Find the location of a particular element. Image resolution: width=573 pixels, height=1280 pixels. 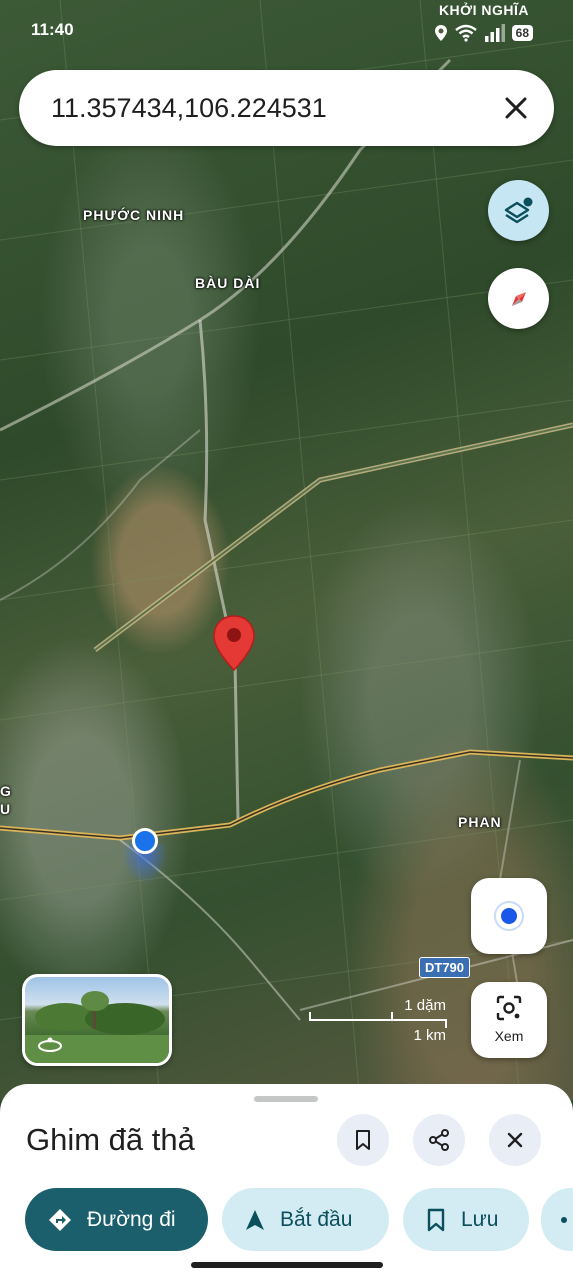

save-button: Lưu is located at coordinates (466, 1219).